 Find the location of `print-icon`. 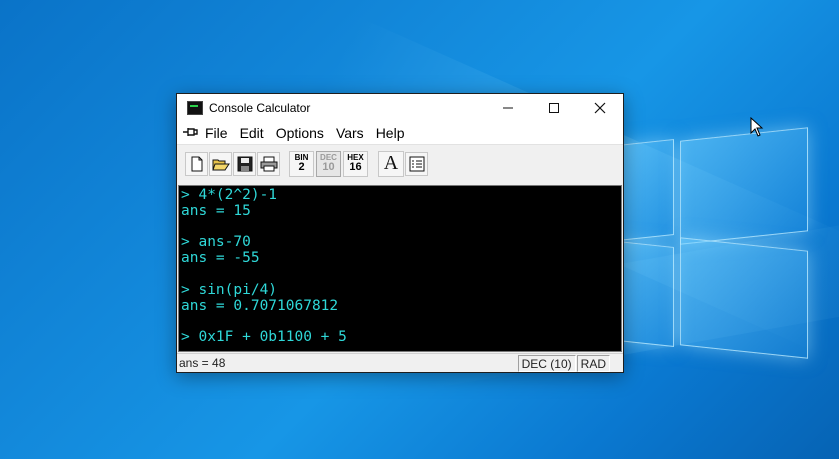

print-icon is located at coordinates (268, 163).